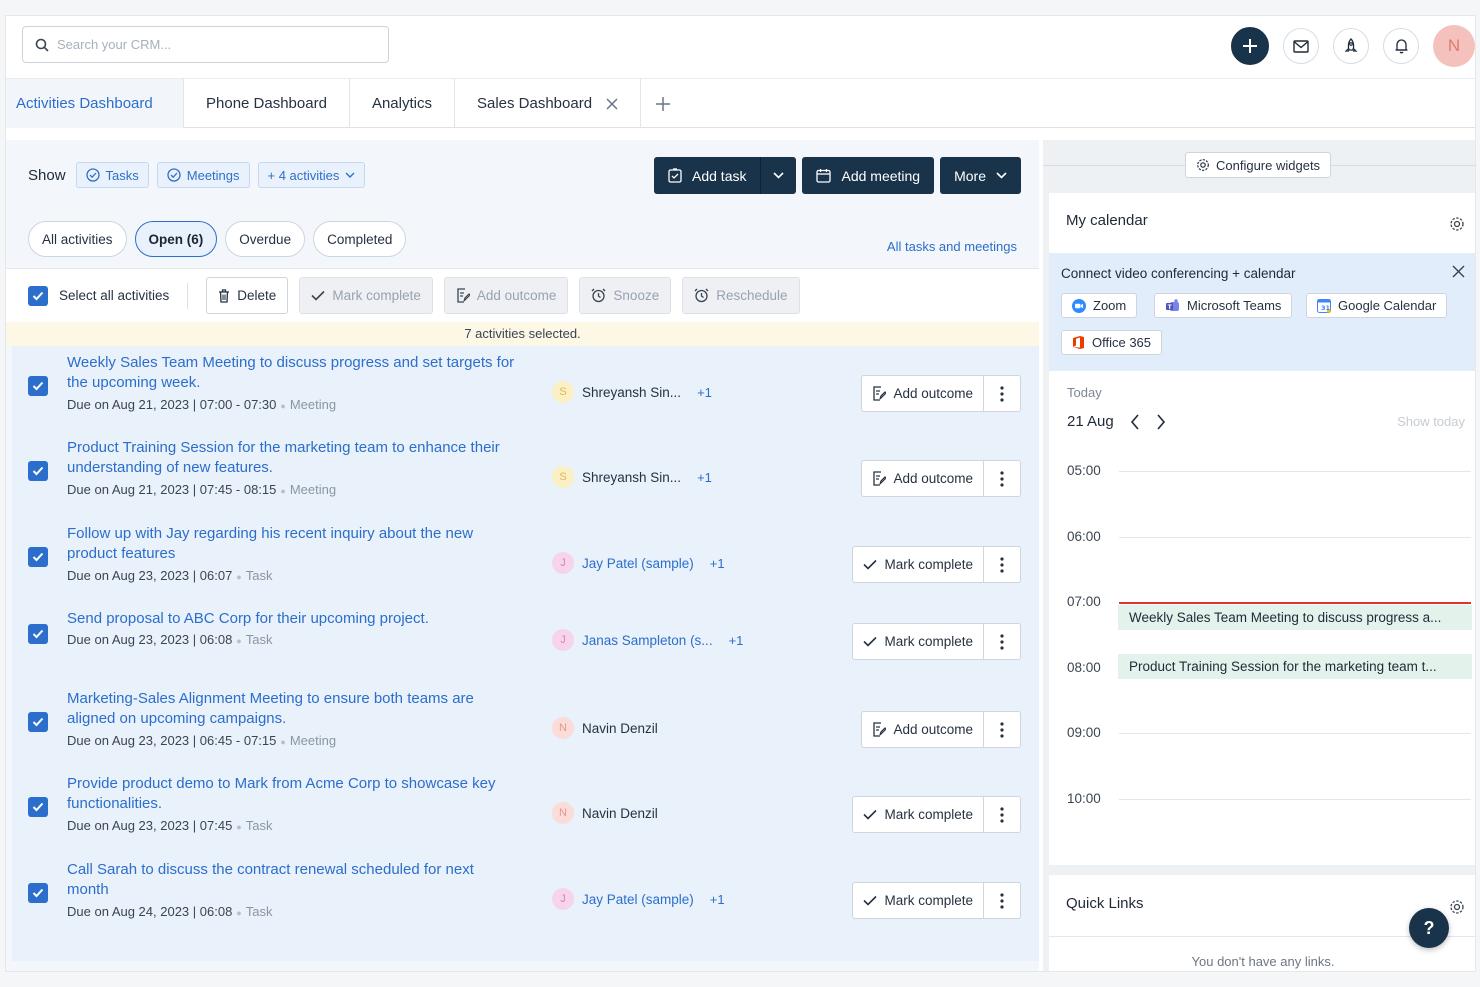 This screenshot has width=1480, height=987. Describe the element at coordinates (77, 239) in the screenshot. I see `pill-all-activities: All activities` at that location.